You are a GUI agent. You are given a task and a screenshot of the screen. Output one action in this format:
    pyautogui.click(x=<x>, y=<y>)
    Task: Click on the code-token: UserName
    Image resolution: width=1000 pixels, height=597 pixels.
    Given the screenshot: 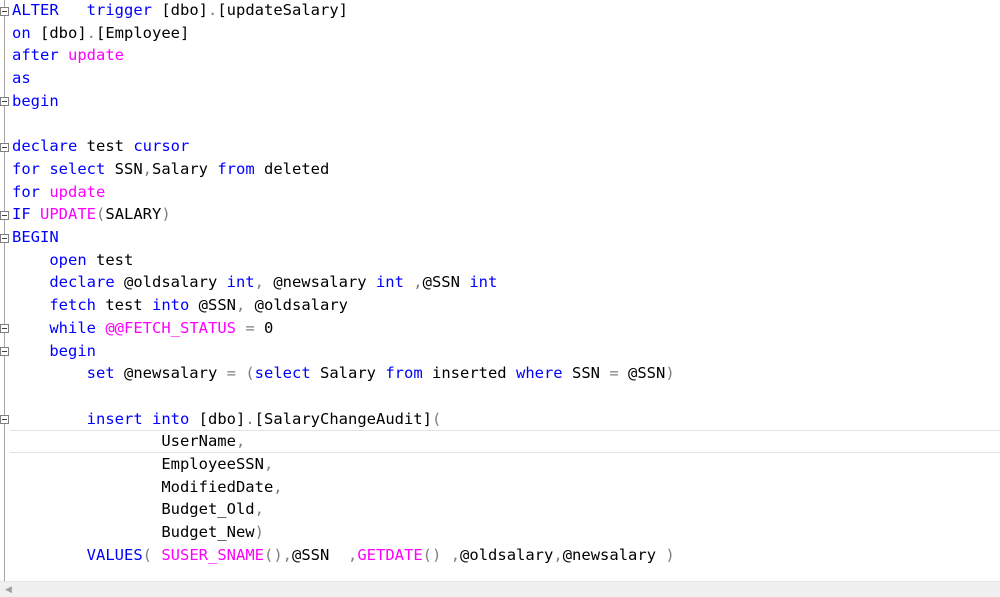 What is the action you would take?
    pyautogui.click(x=198, y=441)
    